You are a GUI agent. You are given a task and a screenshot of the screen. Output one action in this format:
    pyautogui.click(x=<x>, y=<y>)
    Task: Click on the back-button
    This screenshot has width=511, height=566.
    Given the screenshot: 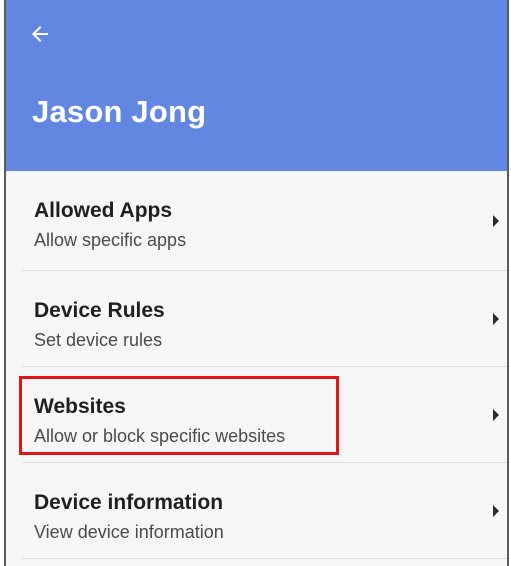 What is the action you would take?
    pyautogui.click(x=40, y=34)
    